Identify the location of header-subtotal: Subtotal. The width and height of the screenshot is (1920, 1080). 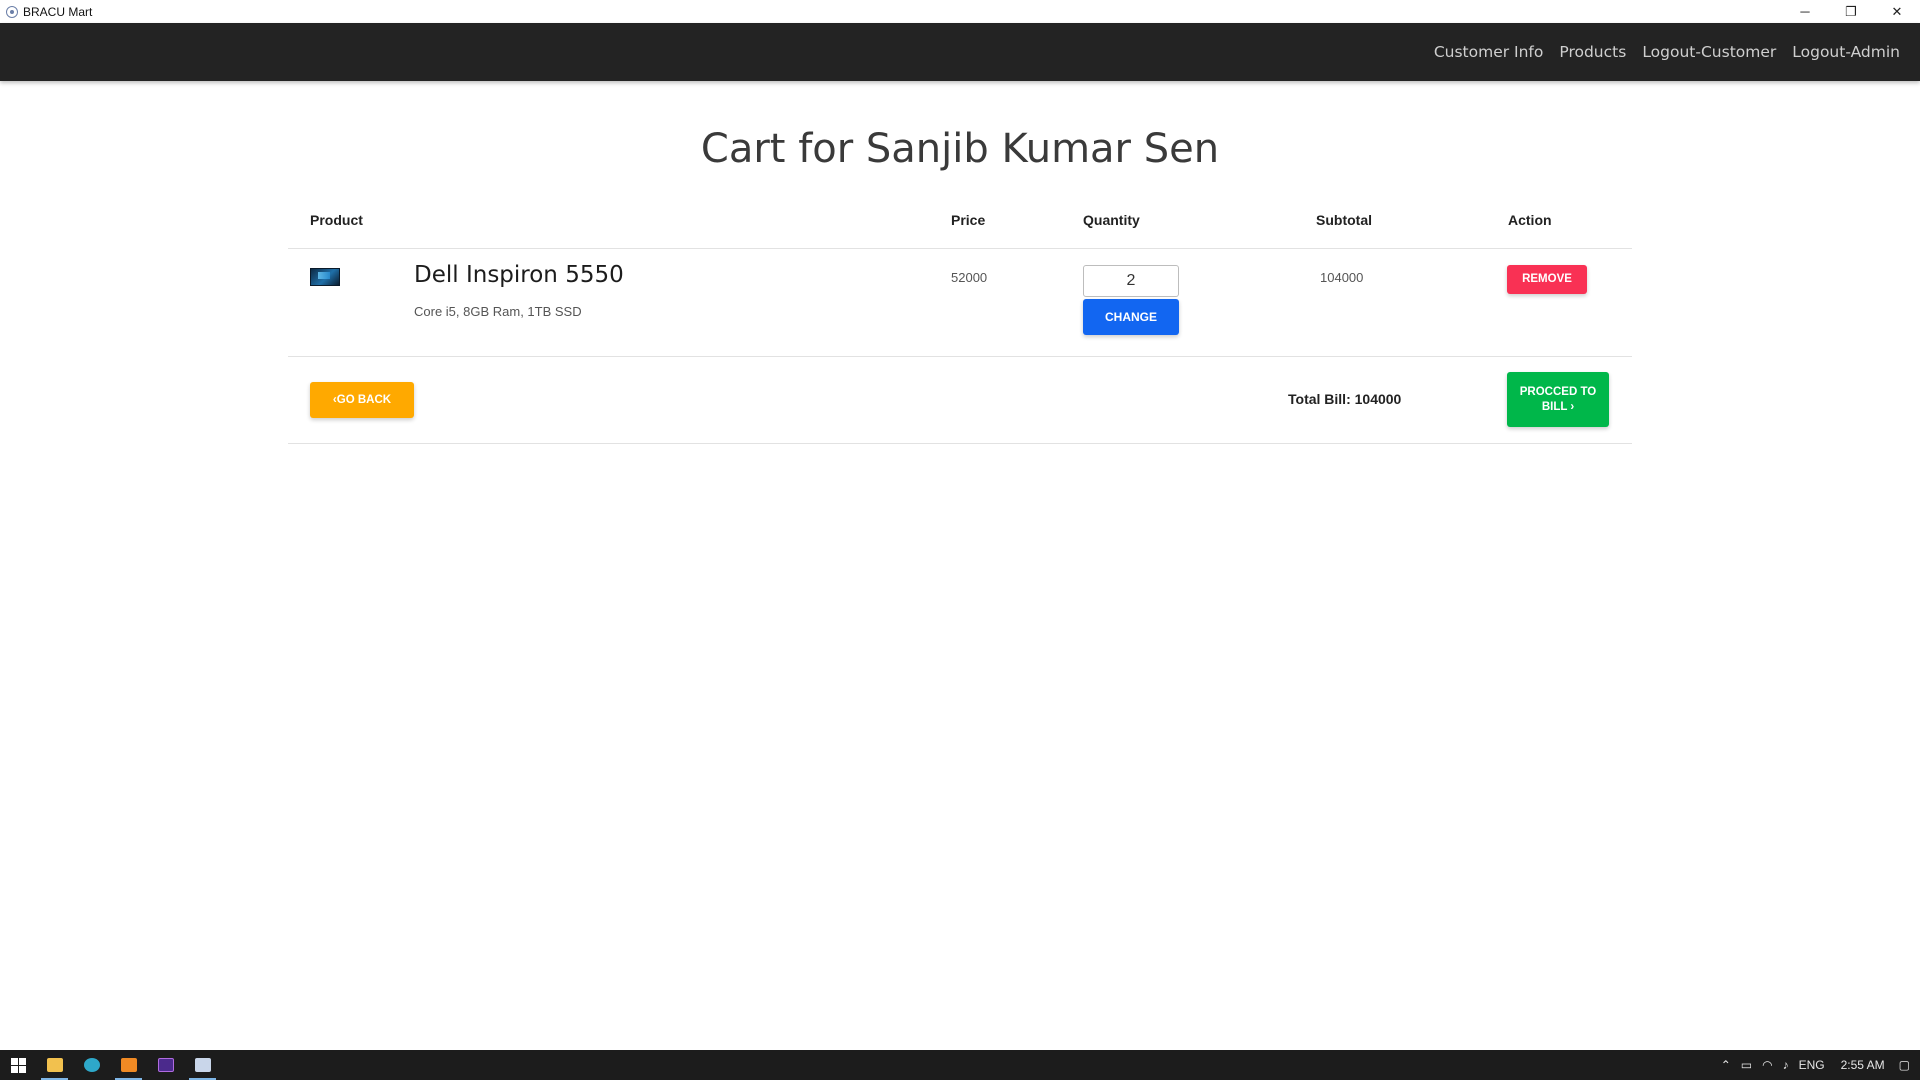
(1344, 220).